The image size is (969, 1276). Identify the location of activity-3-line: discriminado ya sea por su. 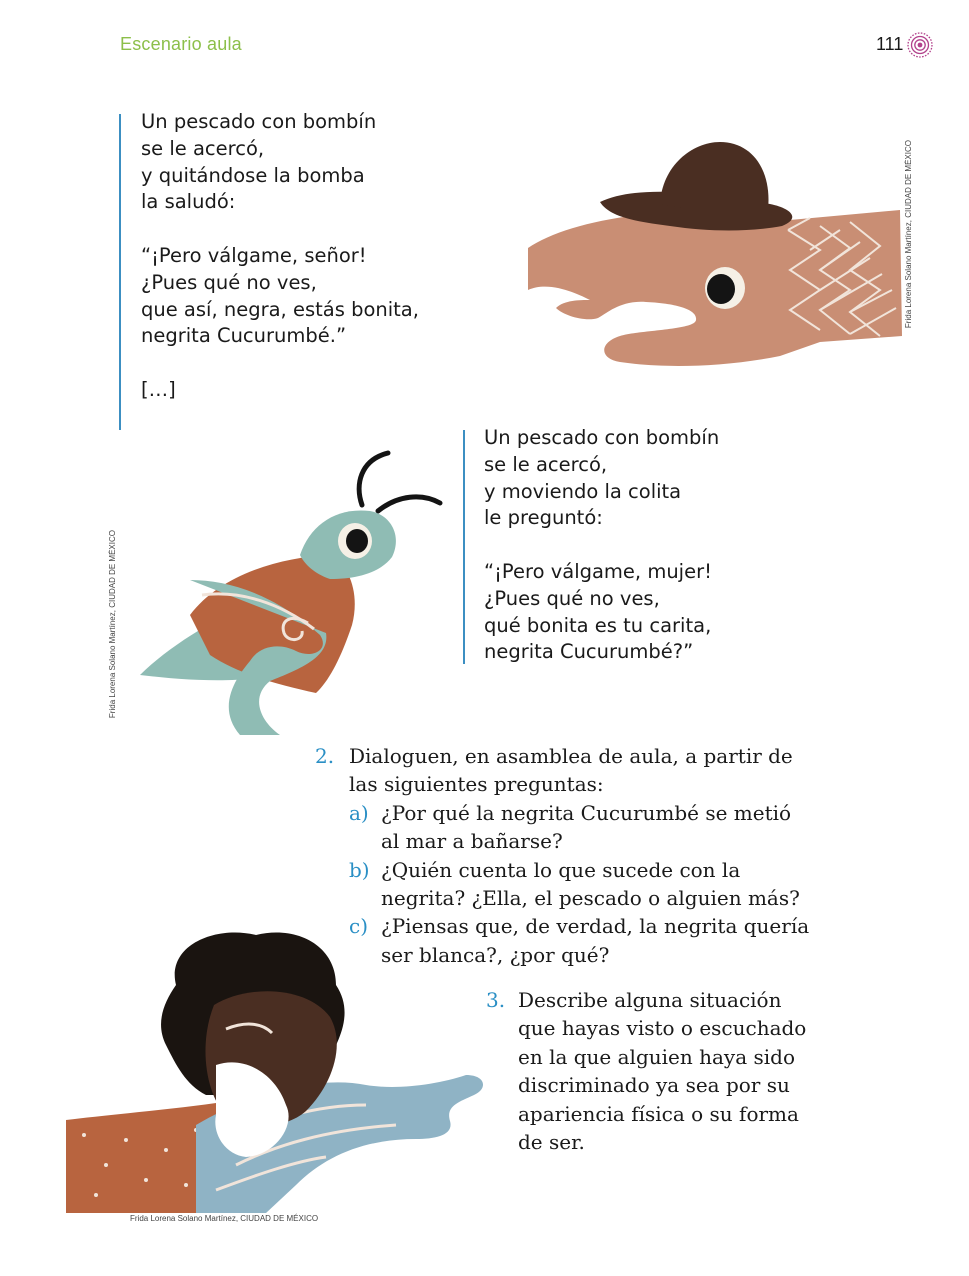
(654, 1085).